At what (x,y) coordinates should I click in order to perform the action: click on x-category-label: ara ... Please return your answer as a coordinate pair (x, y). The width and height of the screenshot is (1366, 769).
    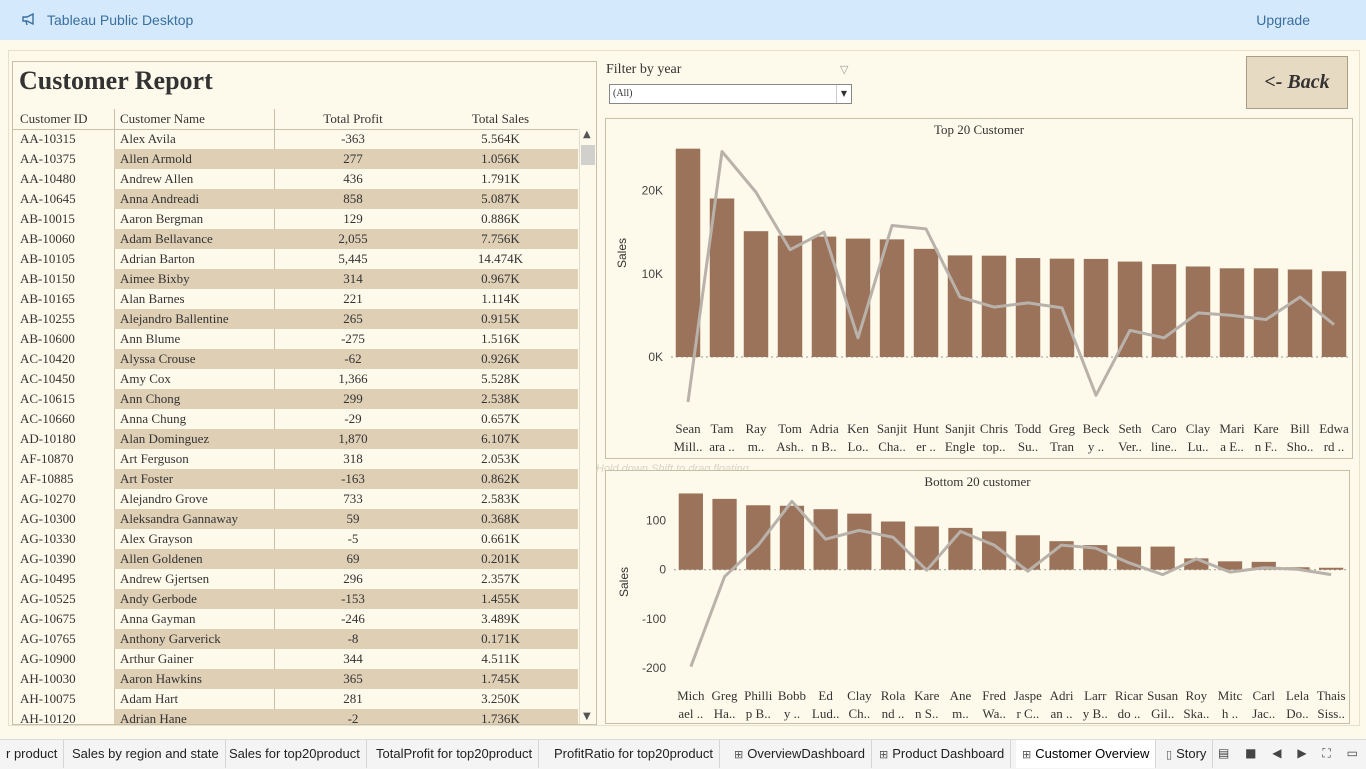
    Looking at the image, I should click on (722, 446).